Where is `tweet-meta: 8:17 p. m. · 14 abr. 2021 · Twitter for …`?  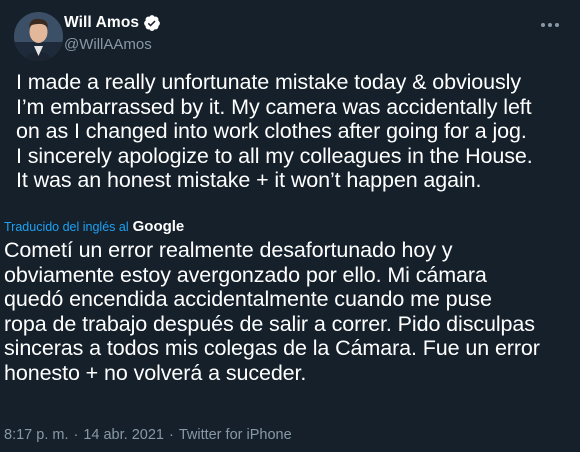
tweet-meta: 8:17 p. m. · 14 abr. 2021 · Twitter for … is located at coordinates (148, 435).